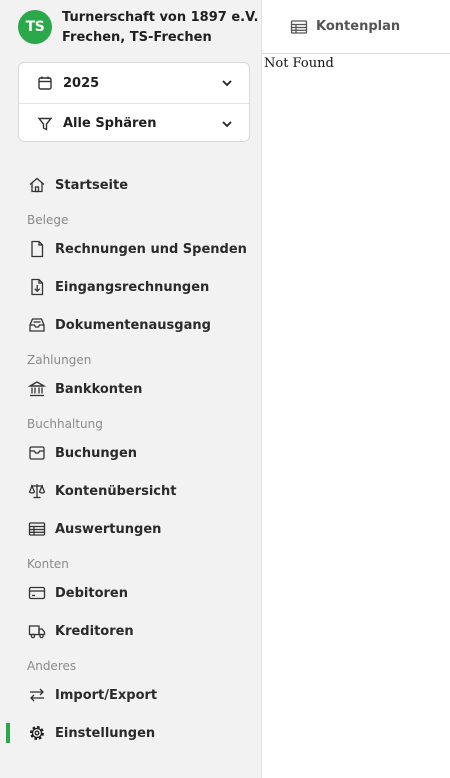  Describe the element at coordinates (137, 37) in the screenshot. I see `organization-name-line2: Frechen, TS-Frechen` at that location.